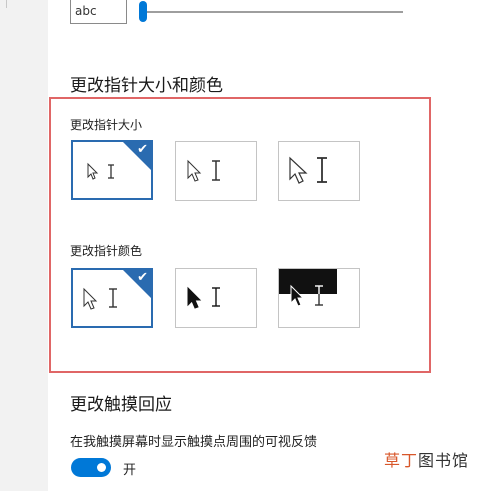 The height and width of the screenshot is (491, 483). Describe the element at coordinates (6, 4) in the screenshot. I see `pane-divider` at that location.